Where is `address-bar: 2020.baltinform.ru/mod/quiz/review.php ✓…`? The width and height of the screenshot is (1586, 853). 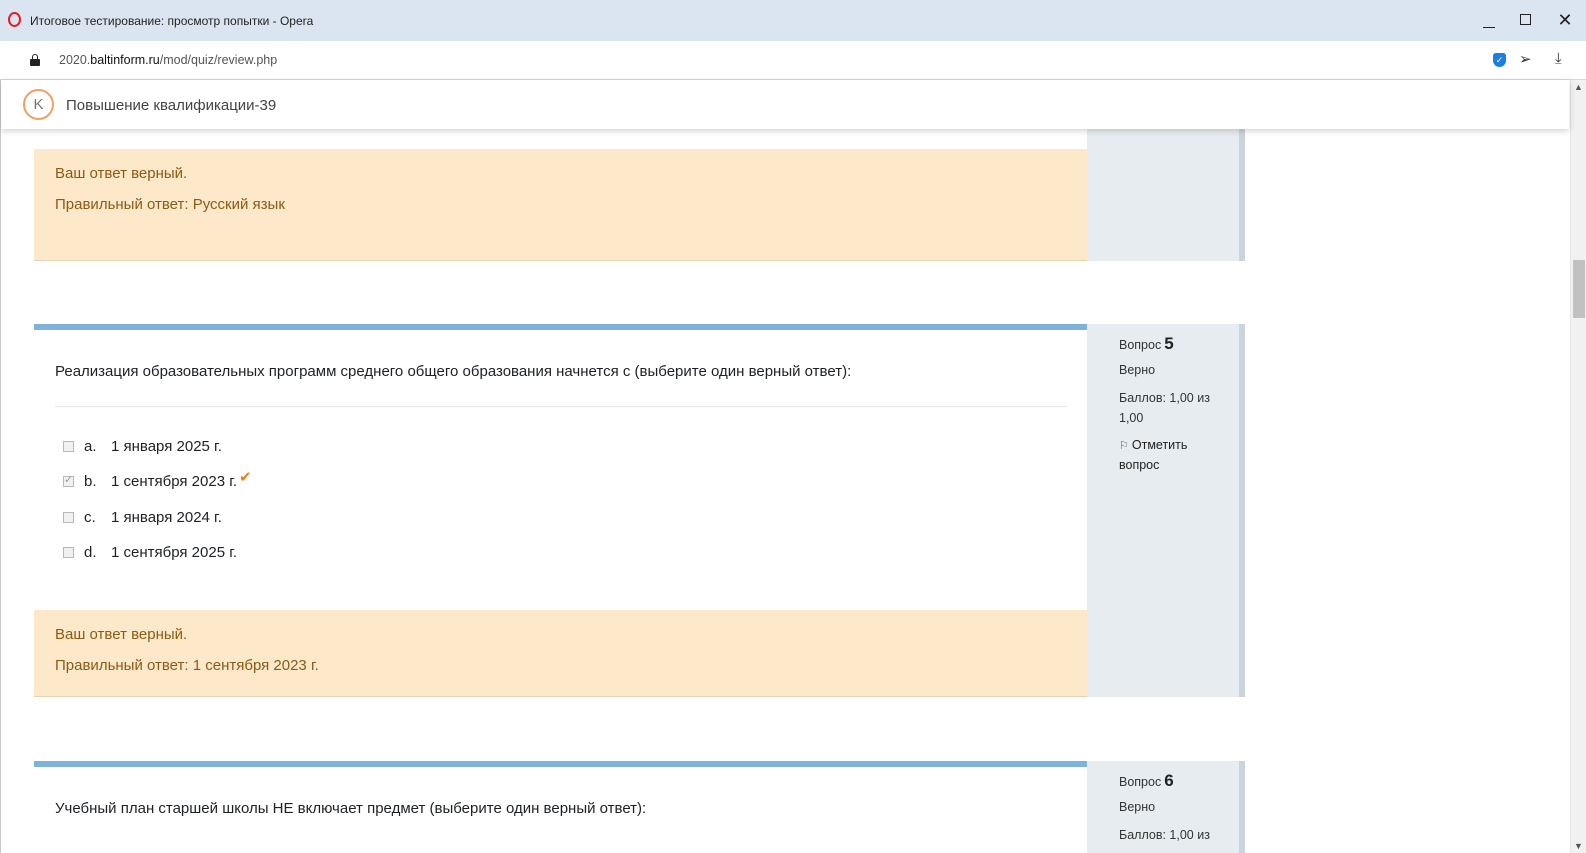 address-bar: 2020.baltinform.ru/mod/quiz/review.php ✓… is located at coordinates (793, 60).